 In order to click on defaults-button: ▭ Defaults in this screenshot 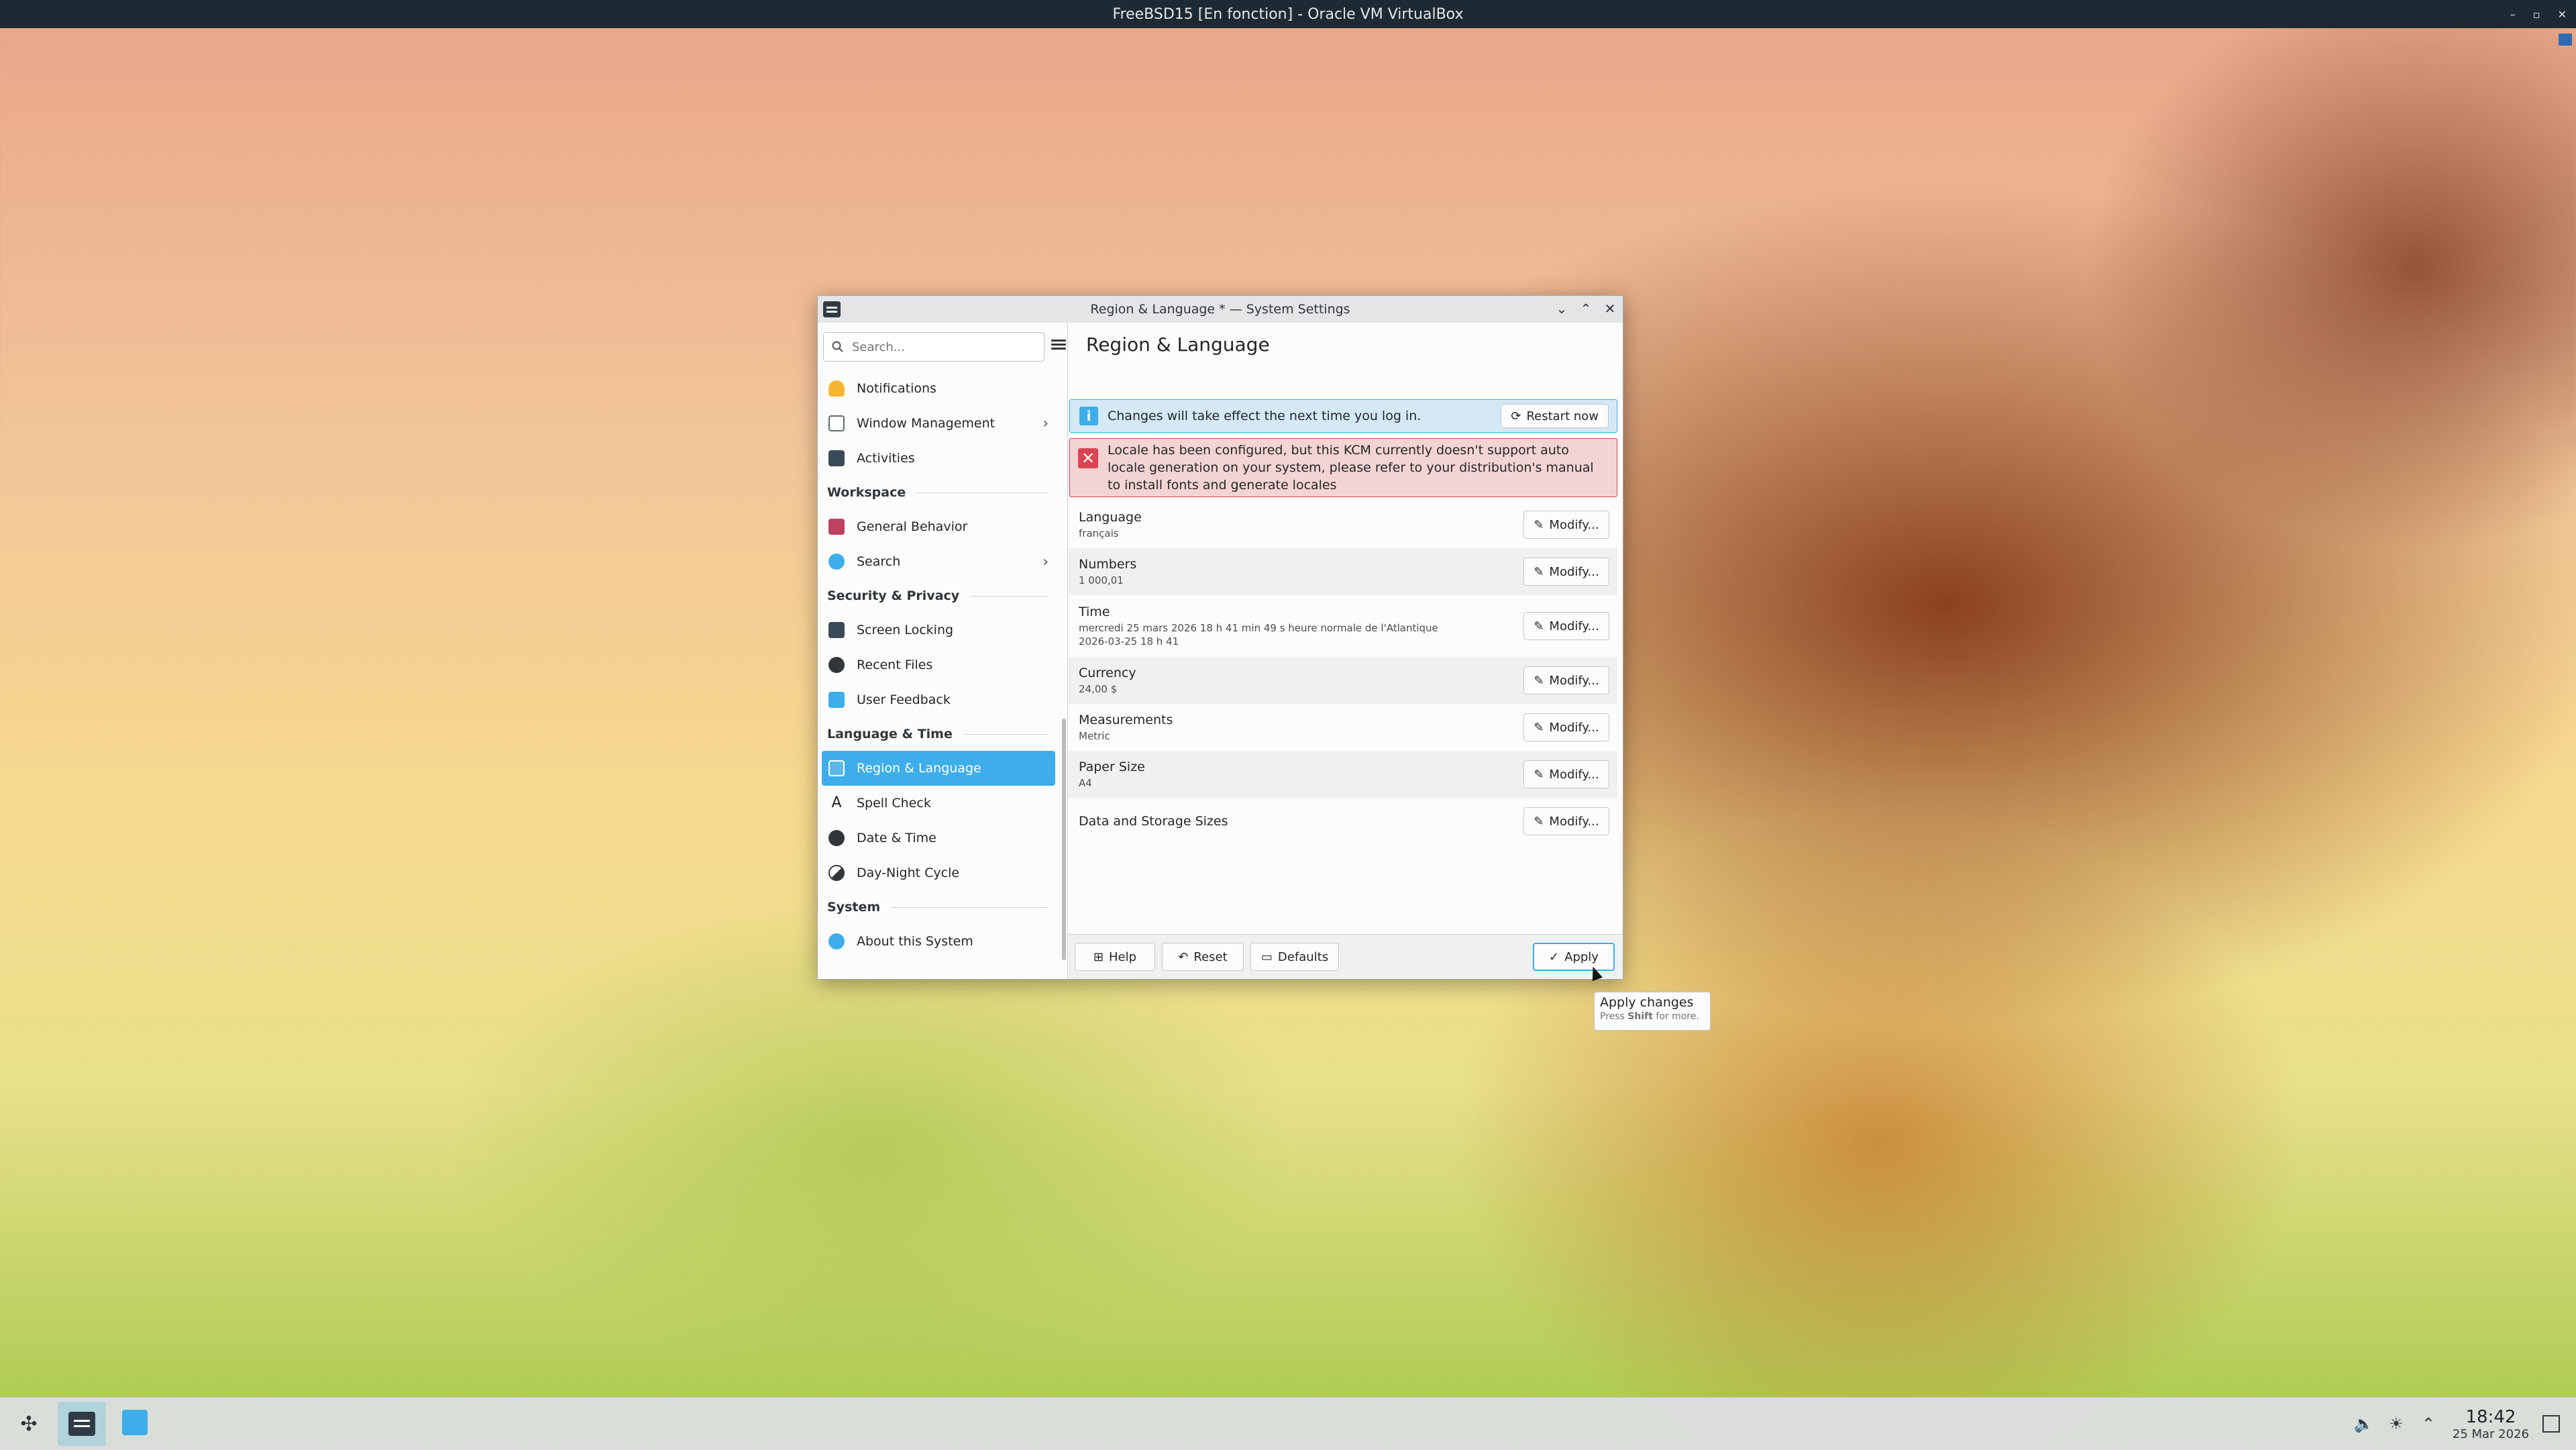, I will do `click(1294, 957)`.